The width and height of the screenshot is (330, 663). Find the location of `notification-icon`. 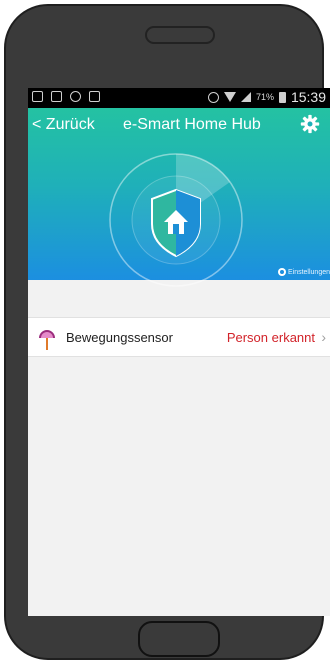

notification-icon is located at coordinates (37, 96).